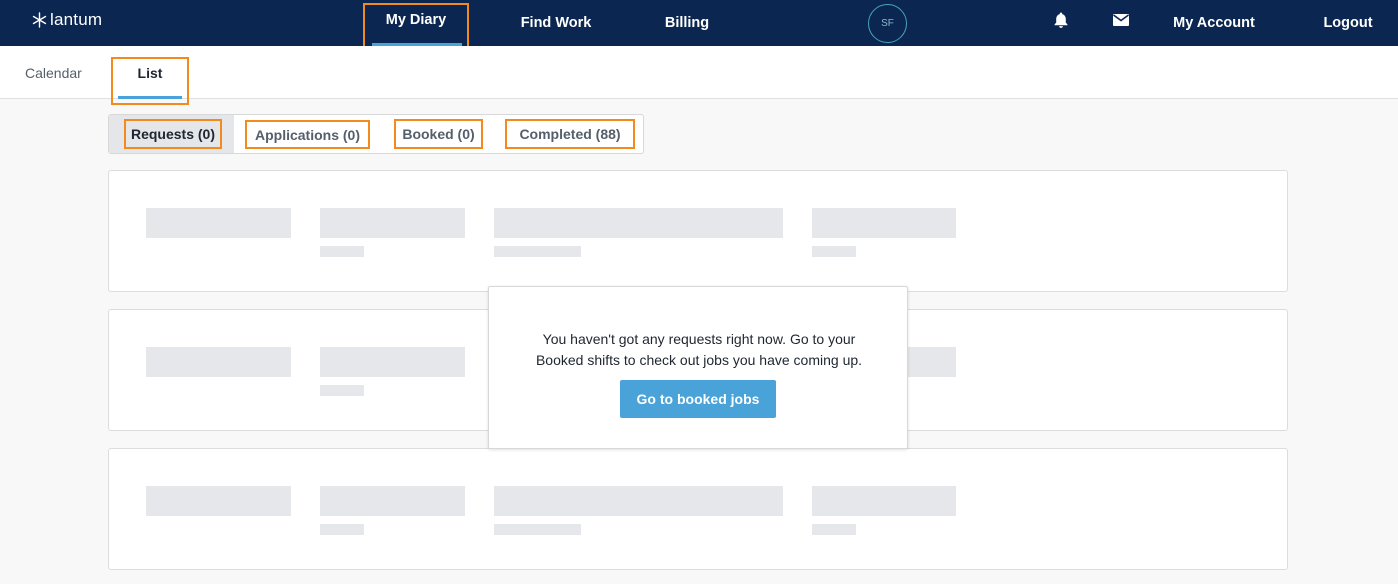 The width and height of the screenshot is (1398, 584). I want to click on subnav-list: List, so click(150, 81).